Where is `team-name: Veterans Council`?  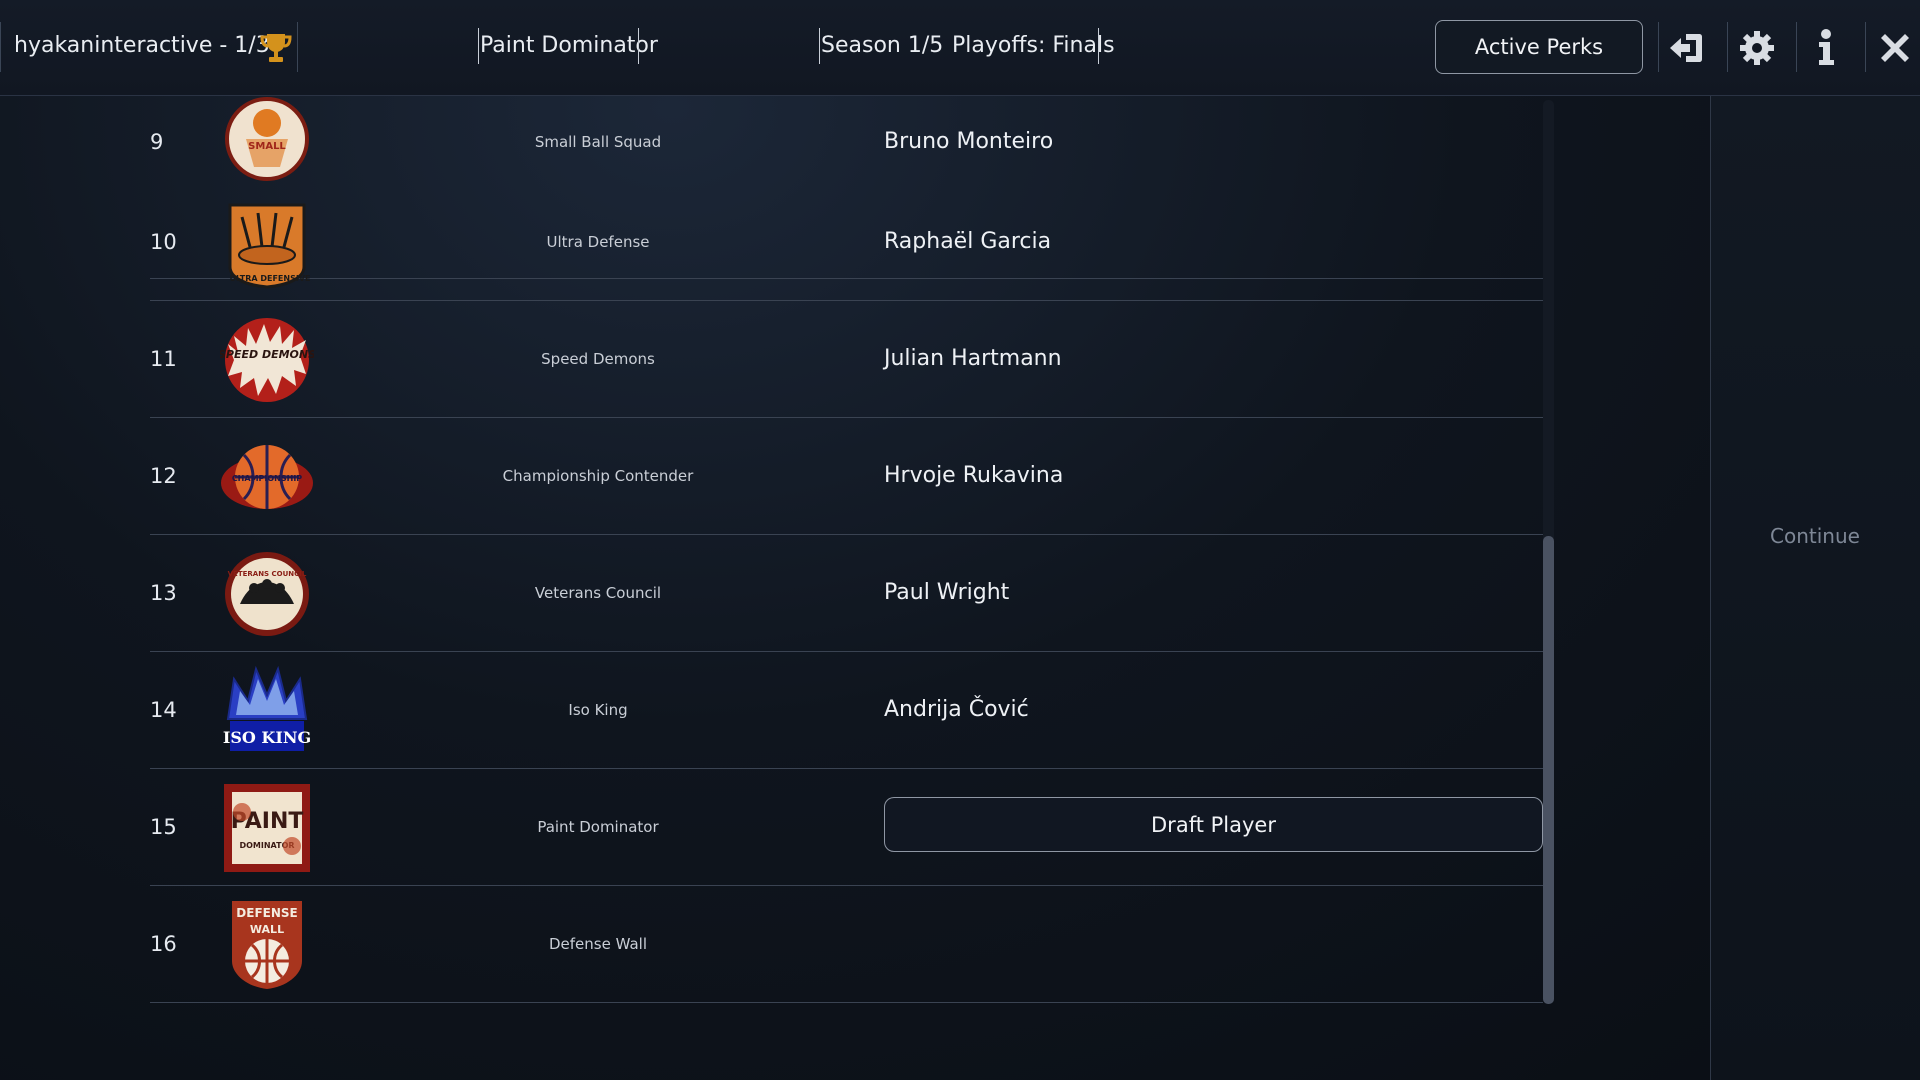 team-name: Veterans Council is located at coordinates (598, 593).